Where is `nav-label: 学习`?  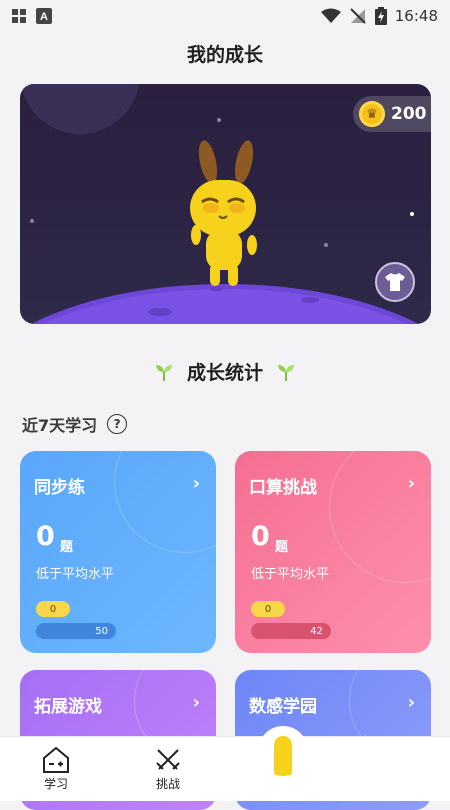 nav-label: 学习 is located at coordinates (55, 784).